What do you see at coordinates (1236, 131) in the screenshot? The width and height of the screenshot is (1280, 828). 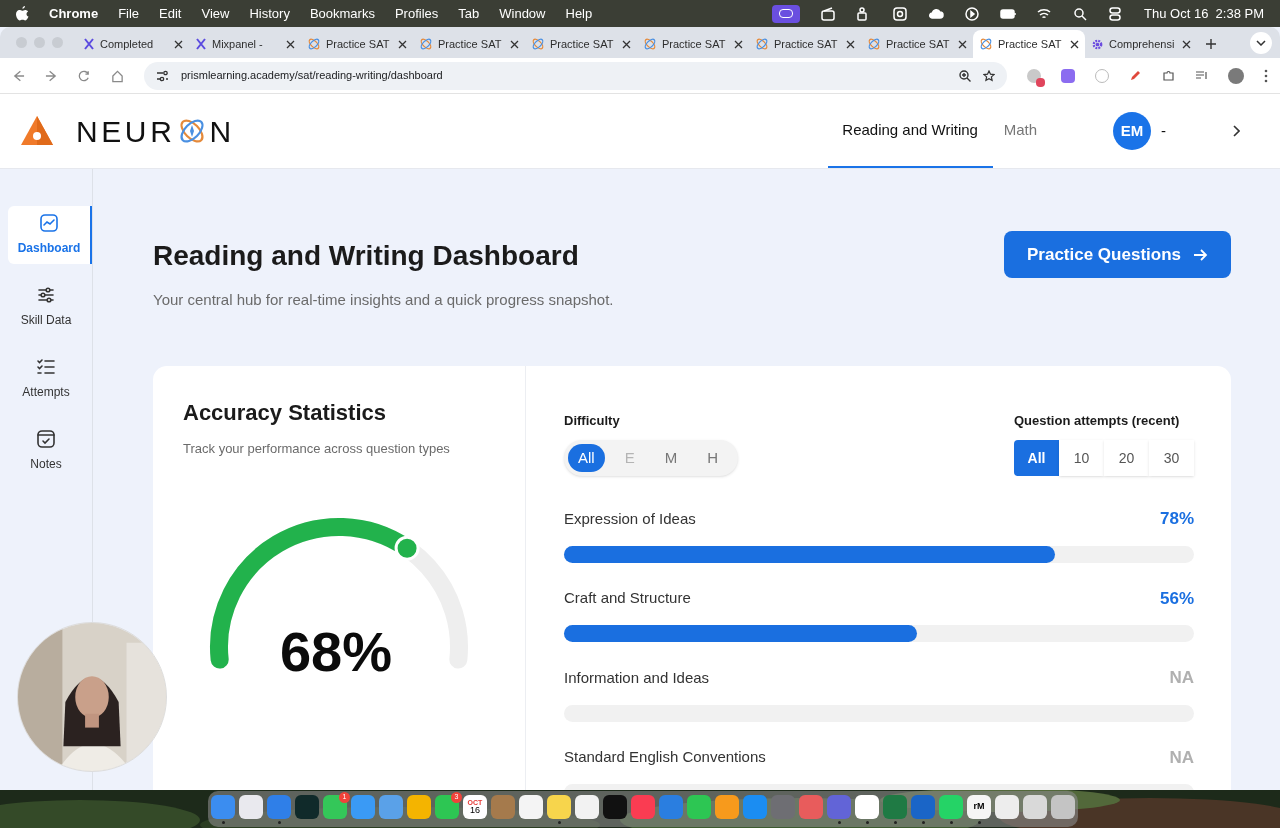 I see `chevron-right-icon` at bounding box center [1236, 131].